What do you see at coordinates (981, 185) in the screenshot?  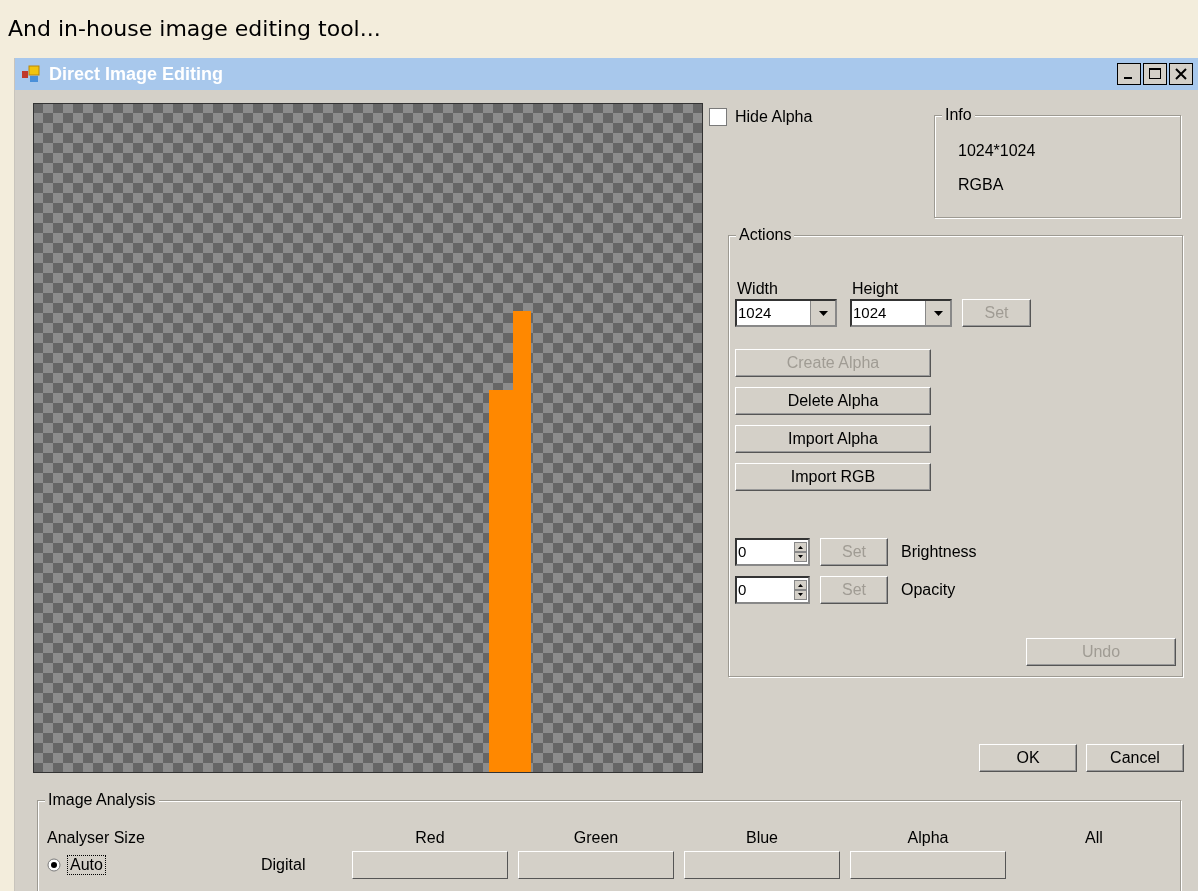 I see `info-text: RGBA` at bounding box center [981, 185].